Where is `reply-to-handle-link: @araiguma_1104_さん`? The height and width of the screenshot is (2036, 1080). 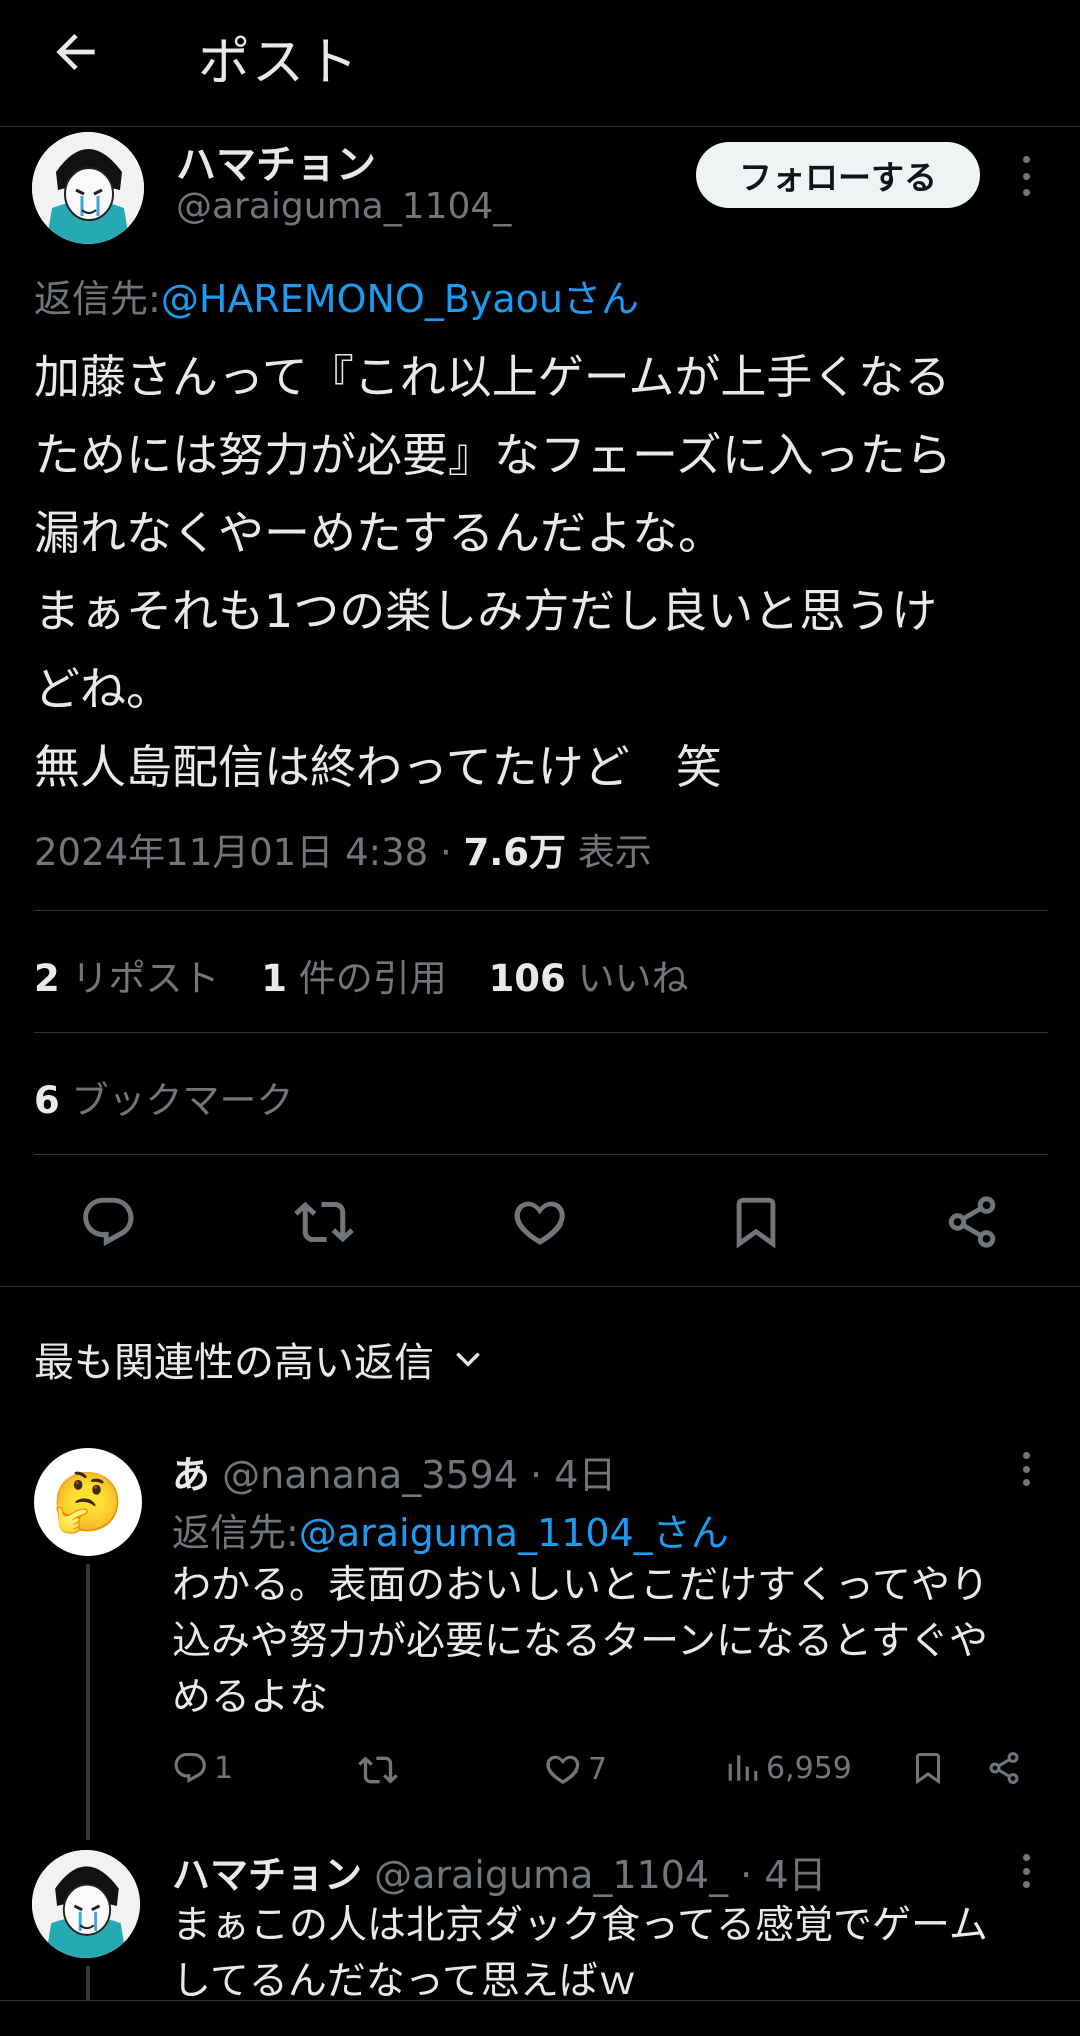
reply-to-handle-link: @araiguma_1104_さん is located at coordinates (514, 1533).